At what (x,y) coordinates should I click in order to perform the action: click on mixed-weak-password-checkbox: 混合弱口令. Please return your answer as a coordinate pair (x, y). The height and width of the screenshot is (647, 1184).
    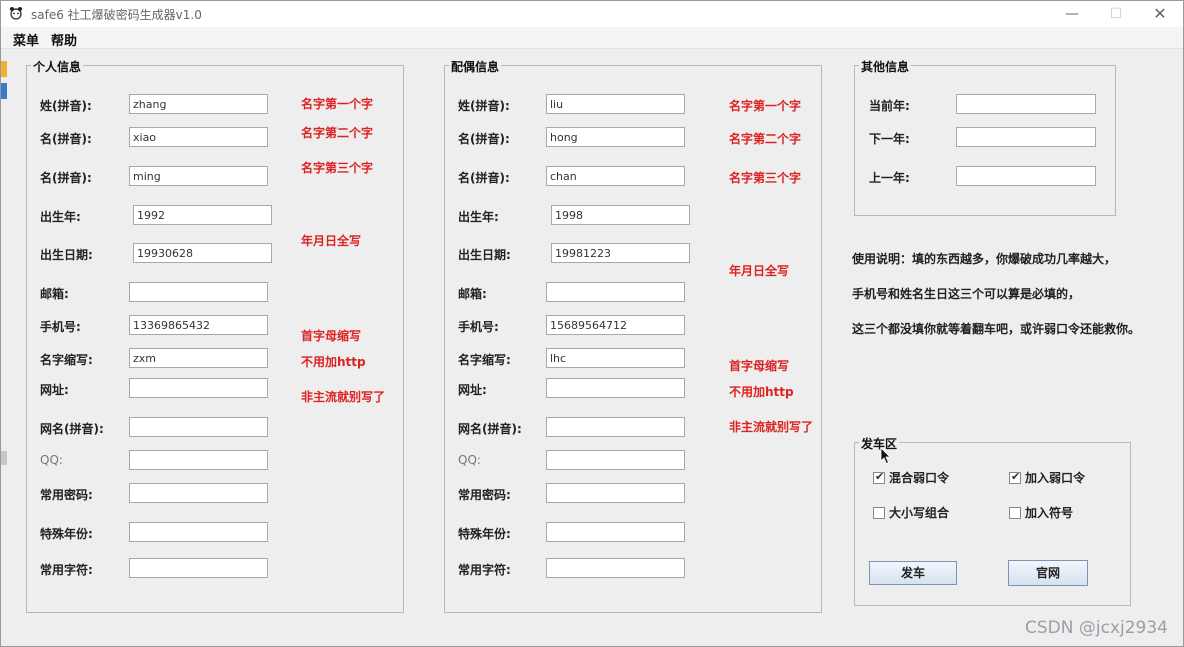
    Looking at the image, I should click on (911, 477).